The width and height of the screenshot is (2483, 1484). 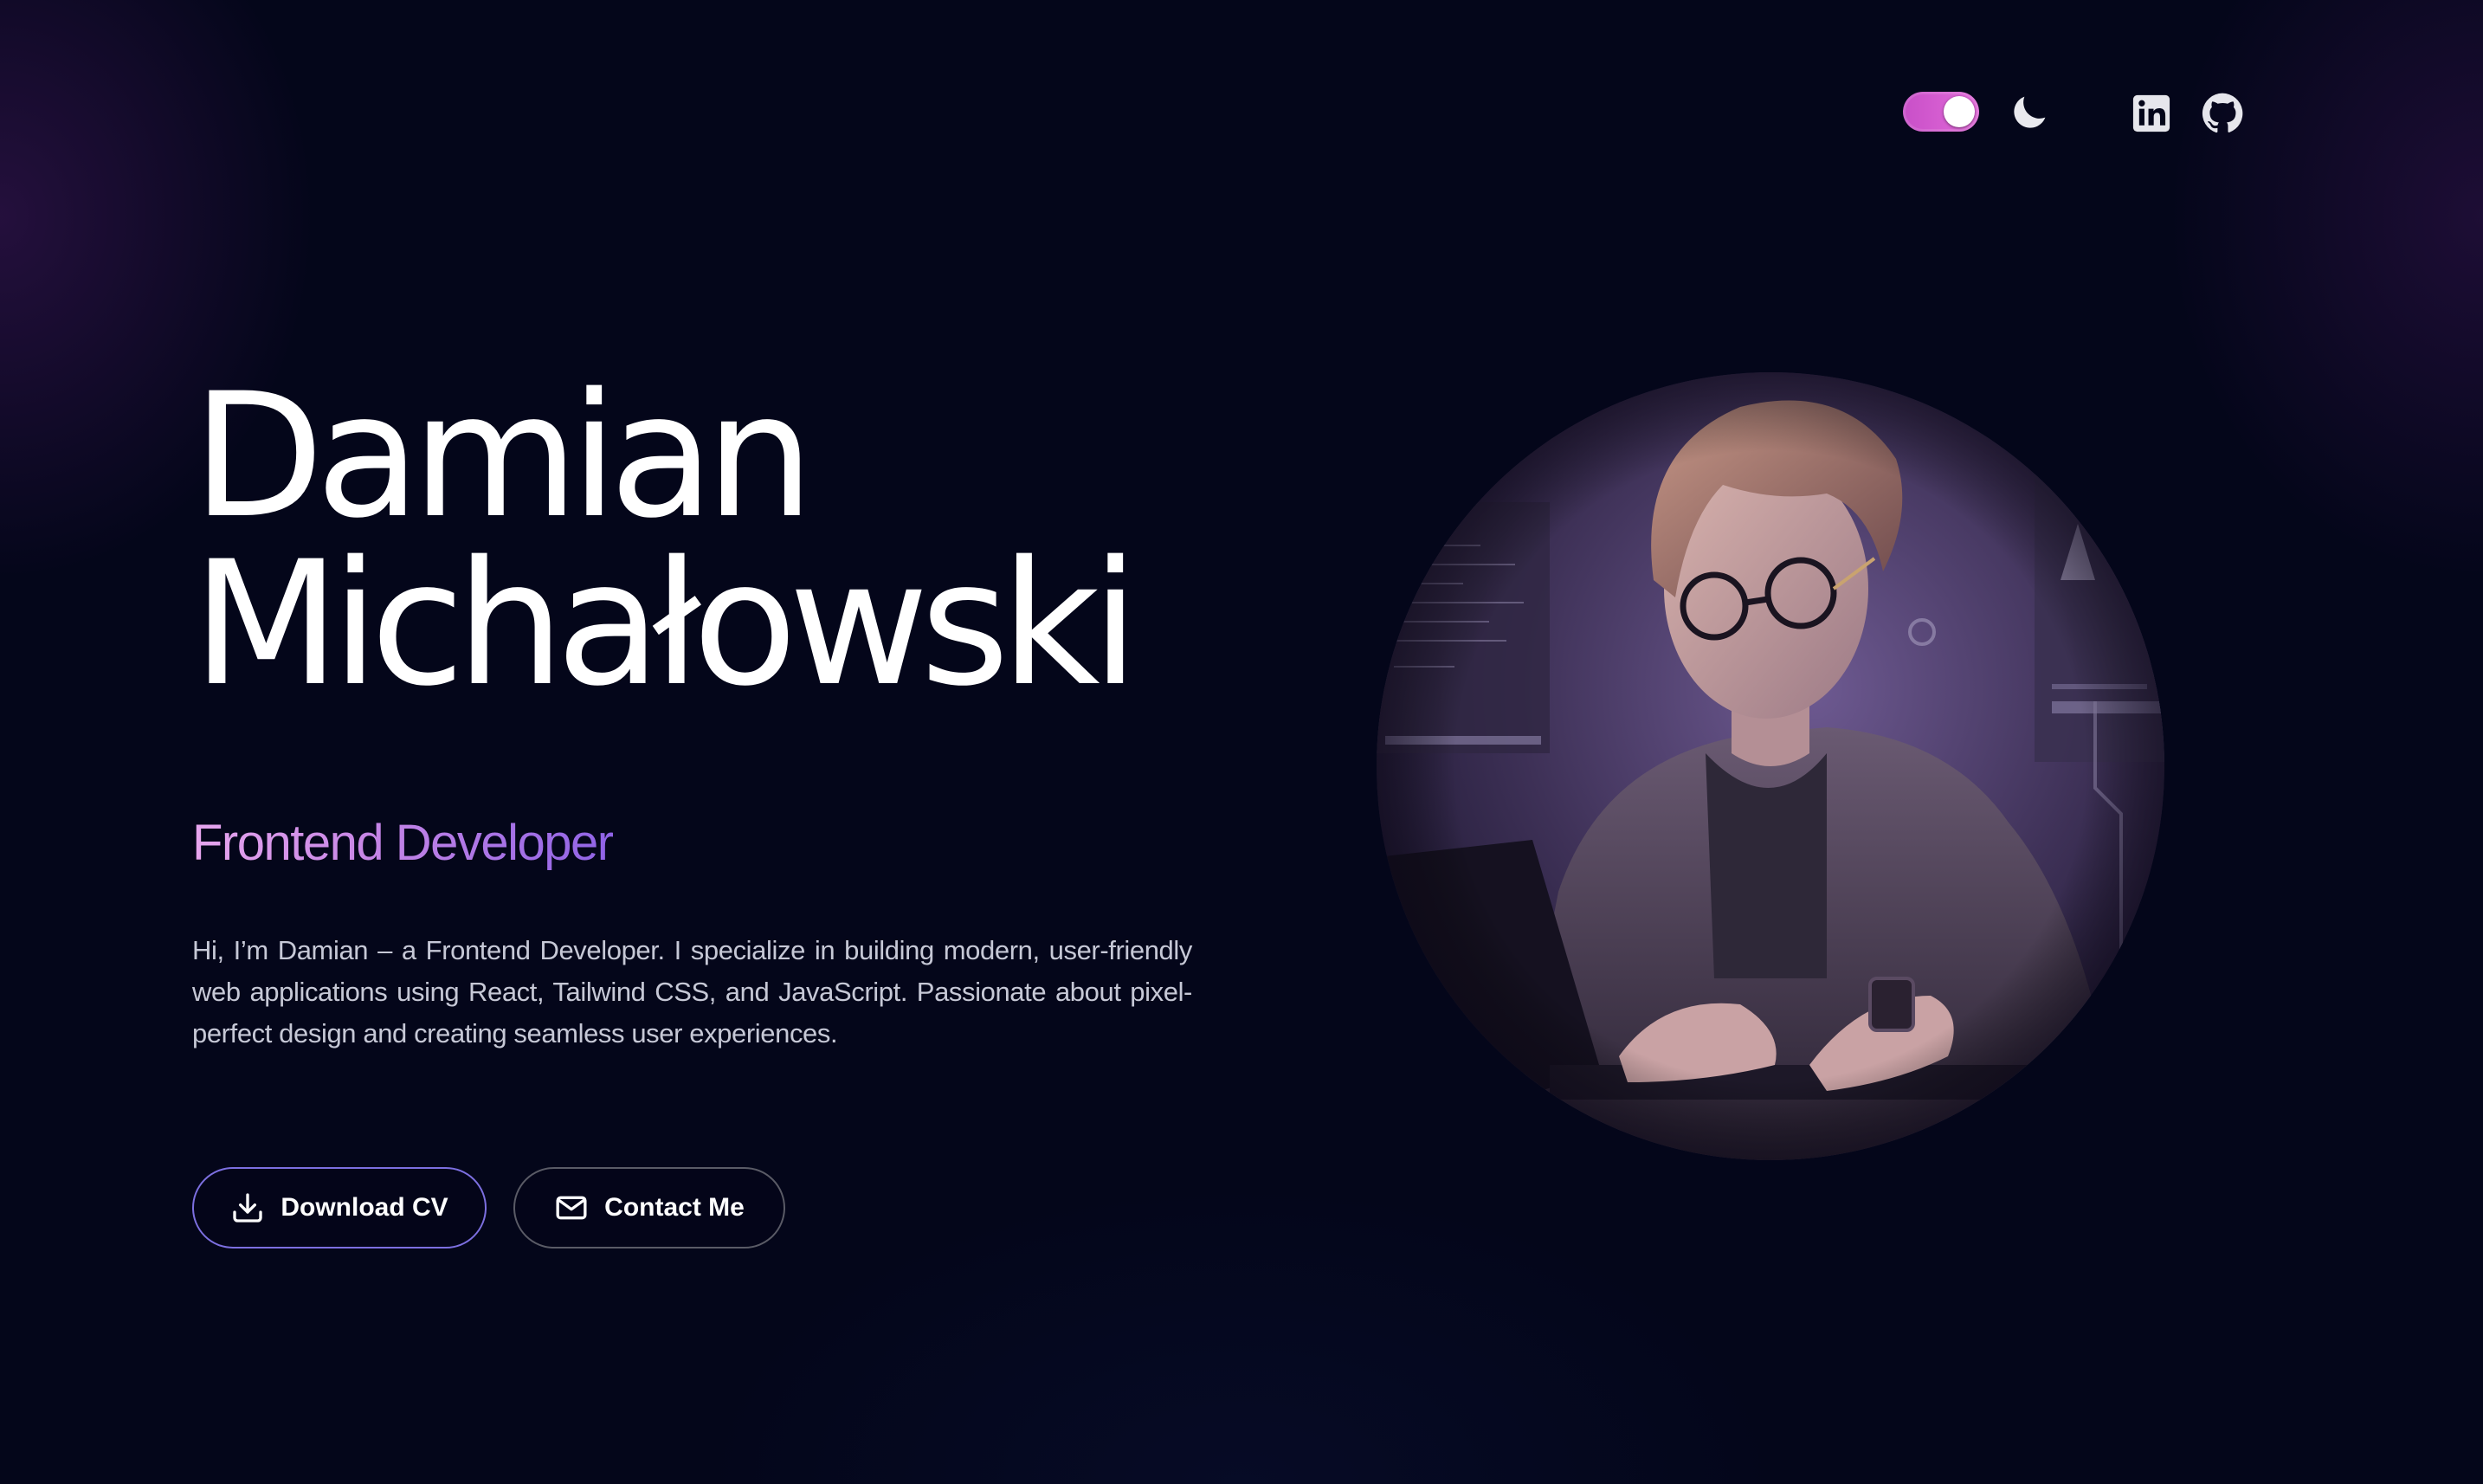 I want to click on mail-icon, so click(x=572, y=1208).